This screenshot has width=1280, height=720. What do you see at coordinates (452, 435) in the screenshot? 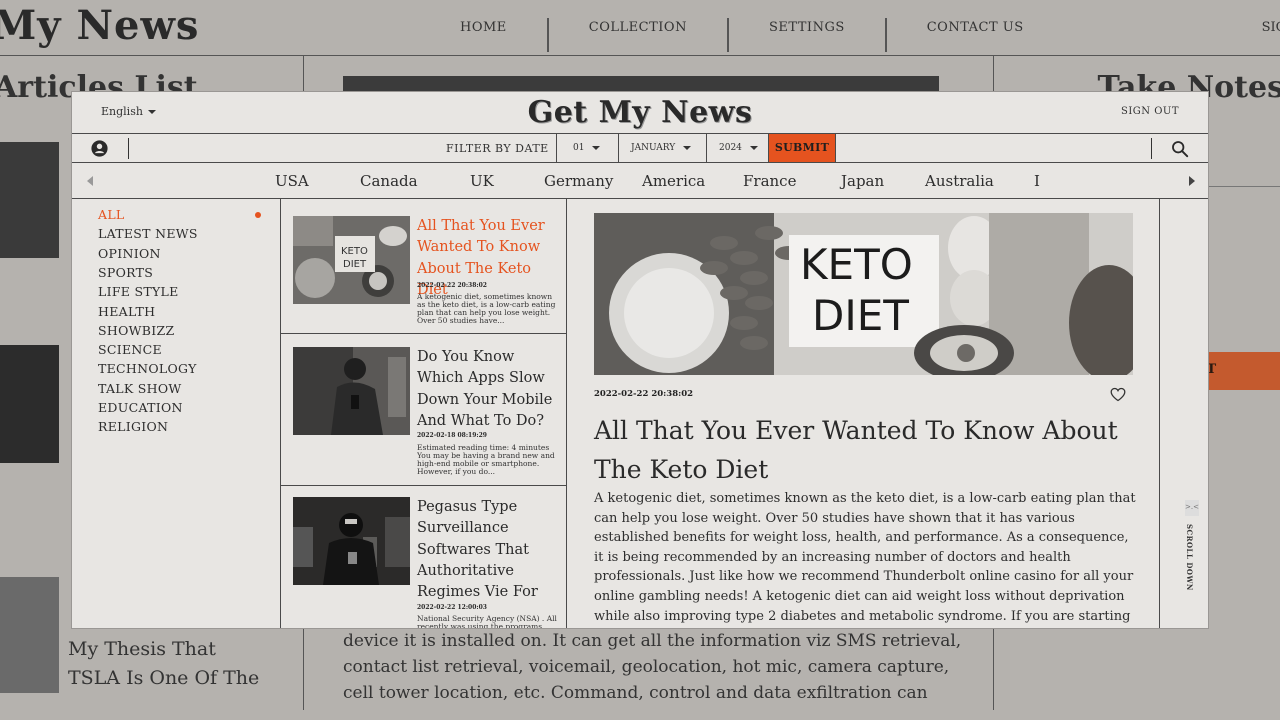
I see `article-date: 2022-02-18 08:19:29` at bounding box center [452, 435].